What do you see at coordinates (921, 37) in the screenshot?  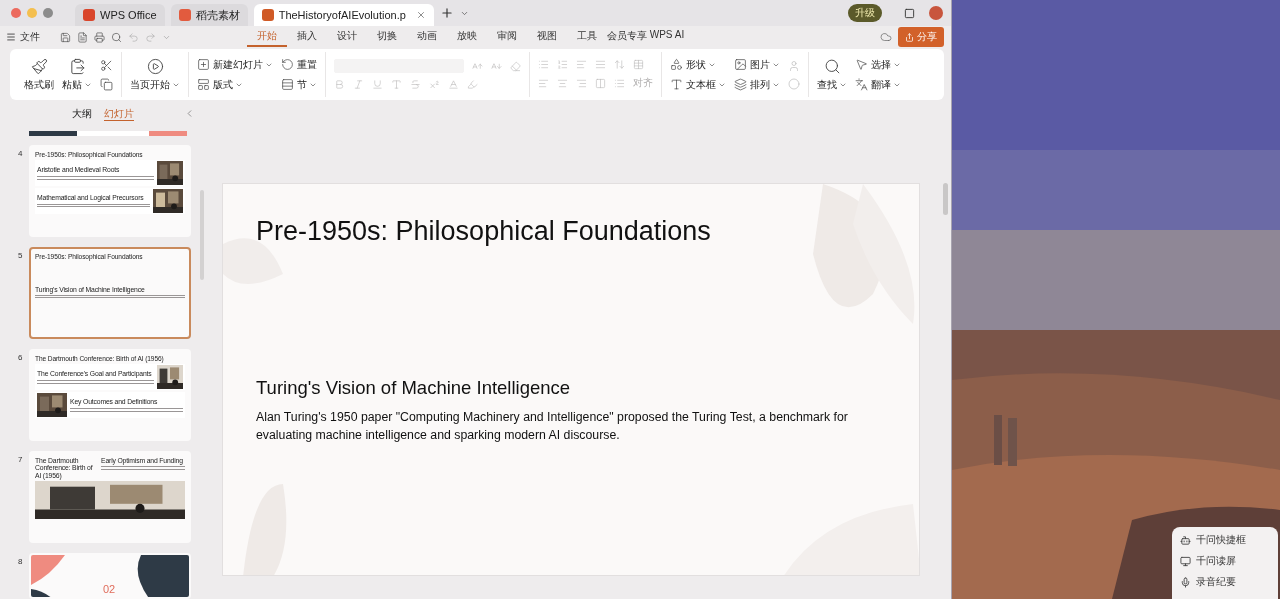 I see `share-button: 分享` at bounding box center [921, 37].